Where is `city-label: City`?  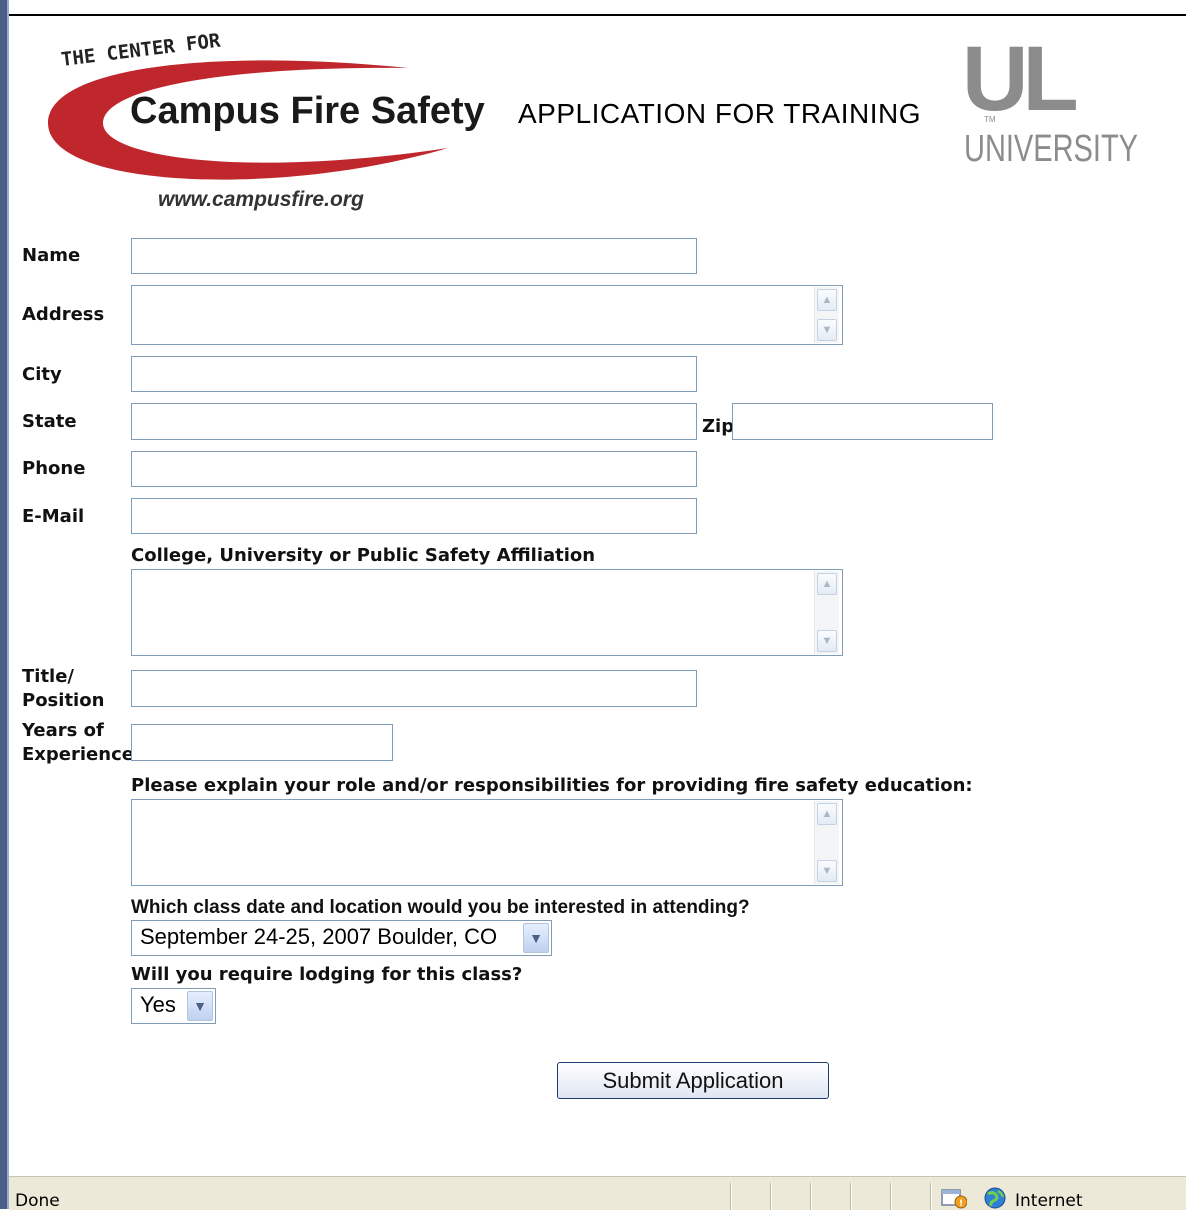 city-label: City is located at coordinates (42, 374).